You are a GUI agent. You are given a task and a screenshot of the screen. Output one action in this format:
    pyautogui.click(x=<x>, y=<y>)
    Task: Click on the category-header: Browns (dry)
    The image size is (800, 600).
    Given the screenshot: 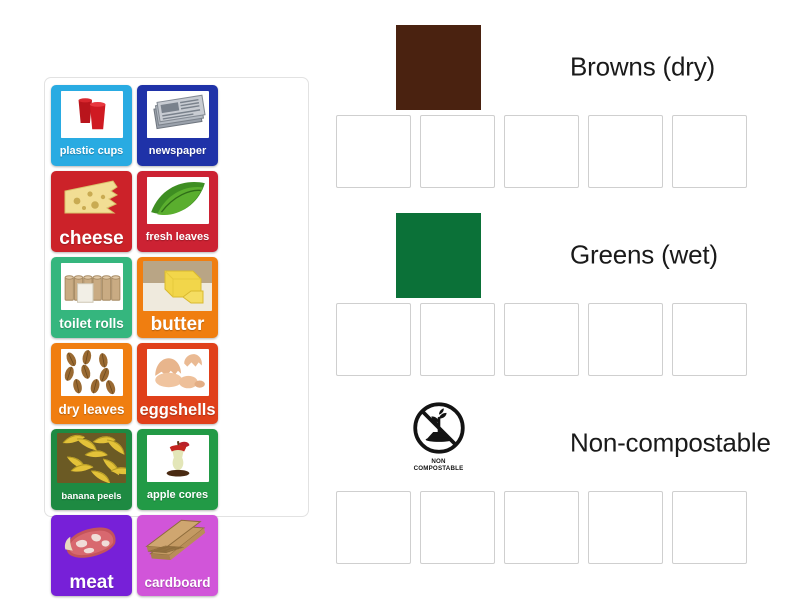 What is the action you would take?
    pyautogui.click(x=559, y=66)
    